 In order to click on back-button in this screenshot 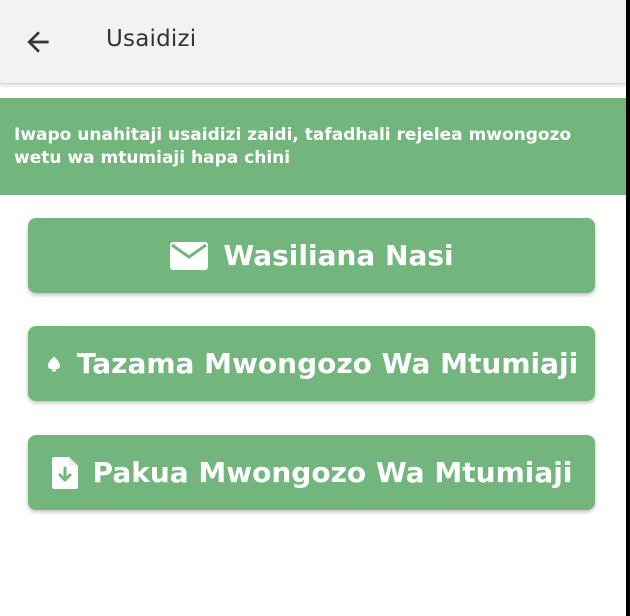, I will do `click(38, 42)`.